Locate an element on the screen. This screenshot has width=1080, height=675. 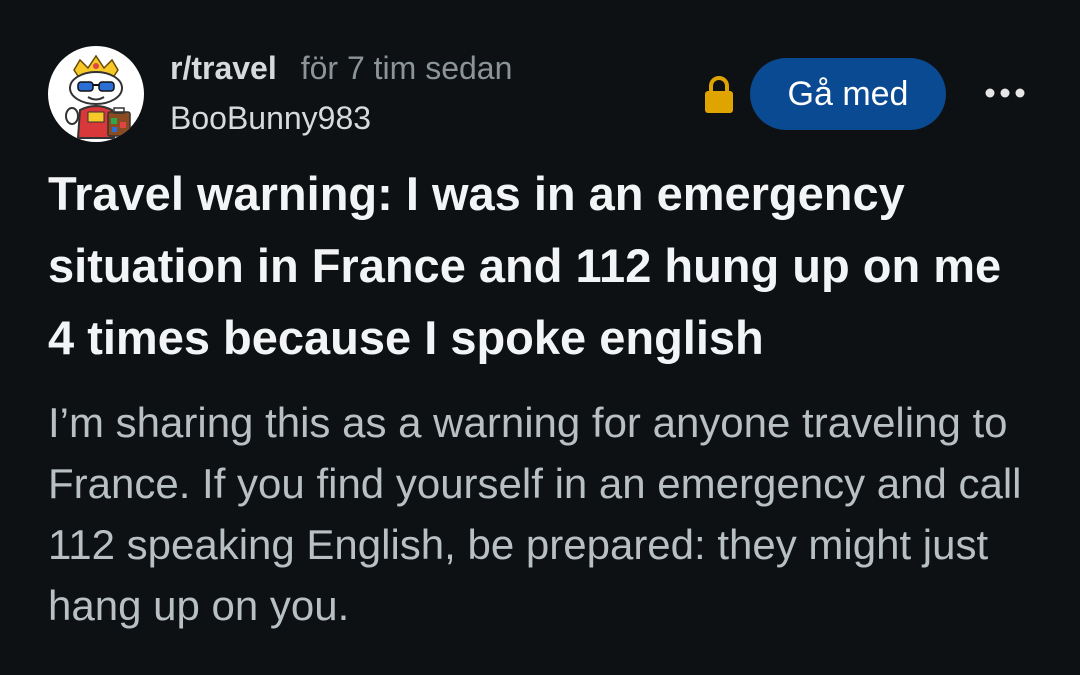
lock-icon is located at coordinates (719, 94).